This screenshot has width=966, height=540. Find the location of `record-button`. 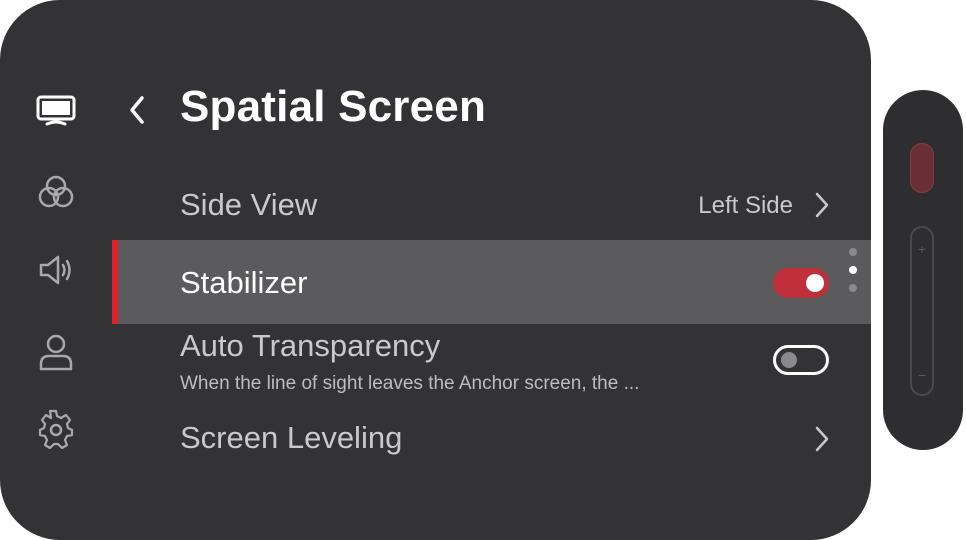

record-button is located at coordinates (922, 168).